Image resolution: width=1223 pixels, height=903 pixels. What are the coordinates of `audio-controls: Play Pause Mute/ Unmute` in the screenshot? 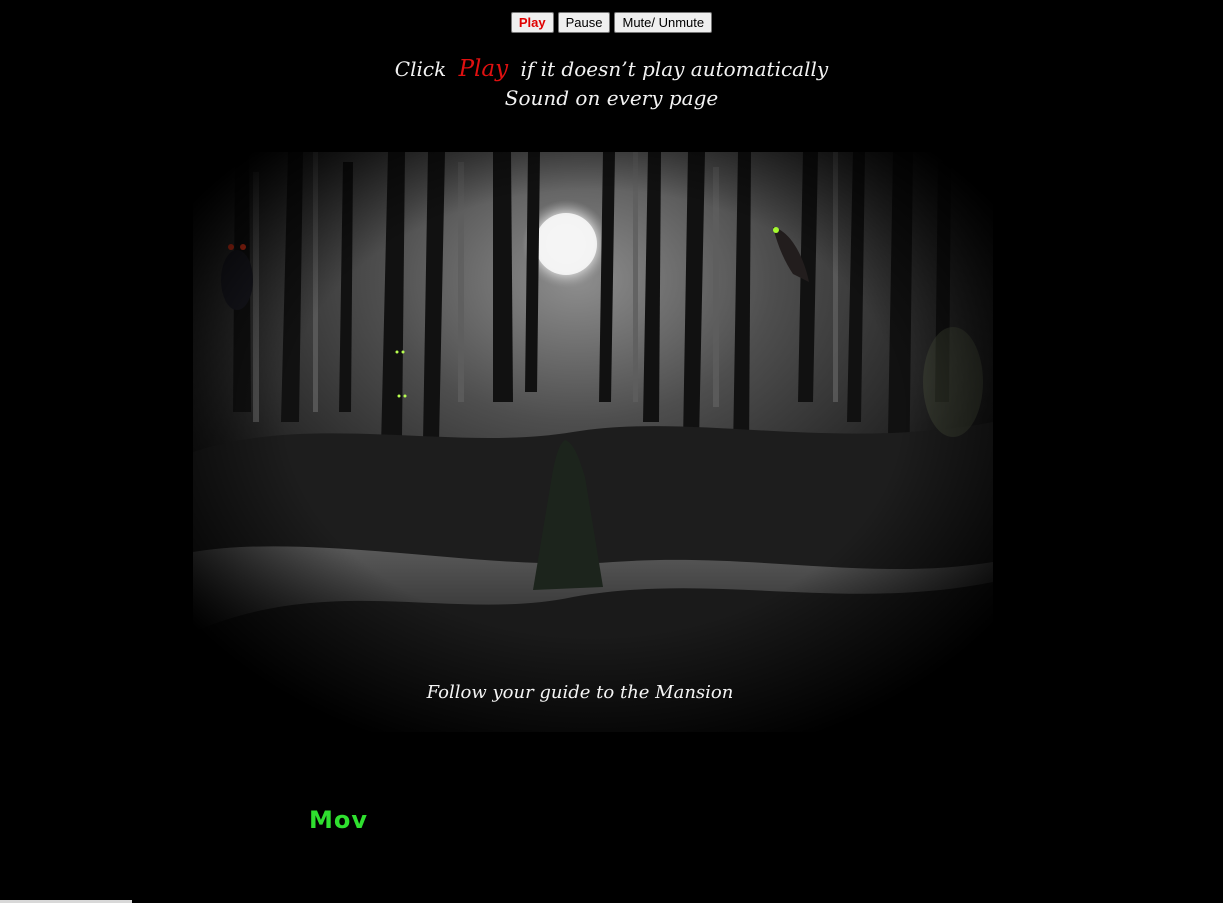 It's located at (611, 22).